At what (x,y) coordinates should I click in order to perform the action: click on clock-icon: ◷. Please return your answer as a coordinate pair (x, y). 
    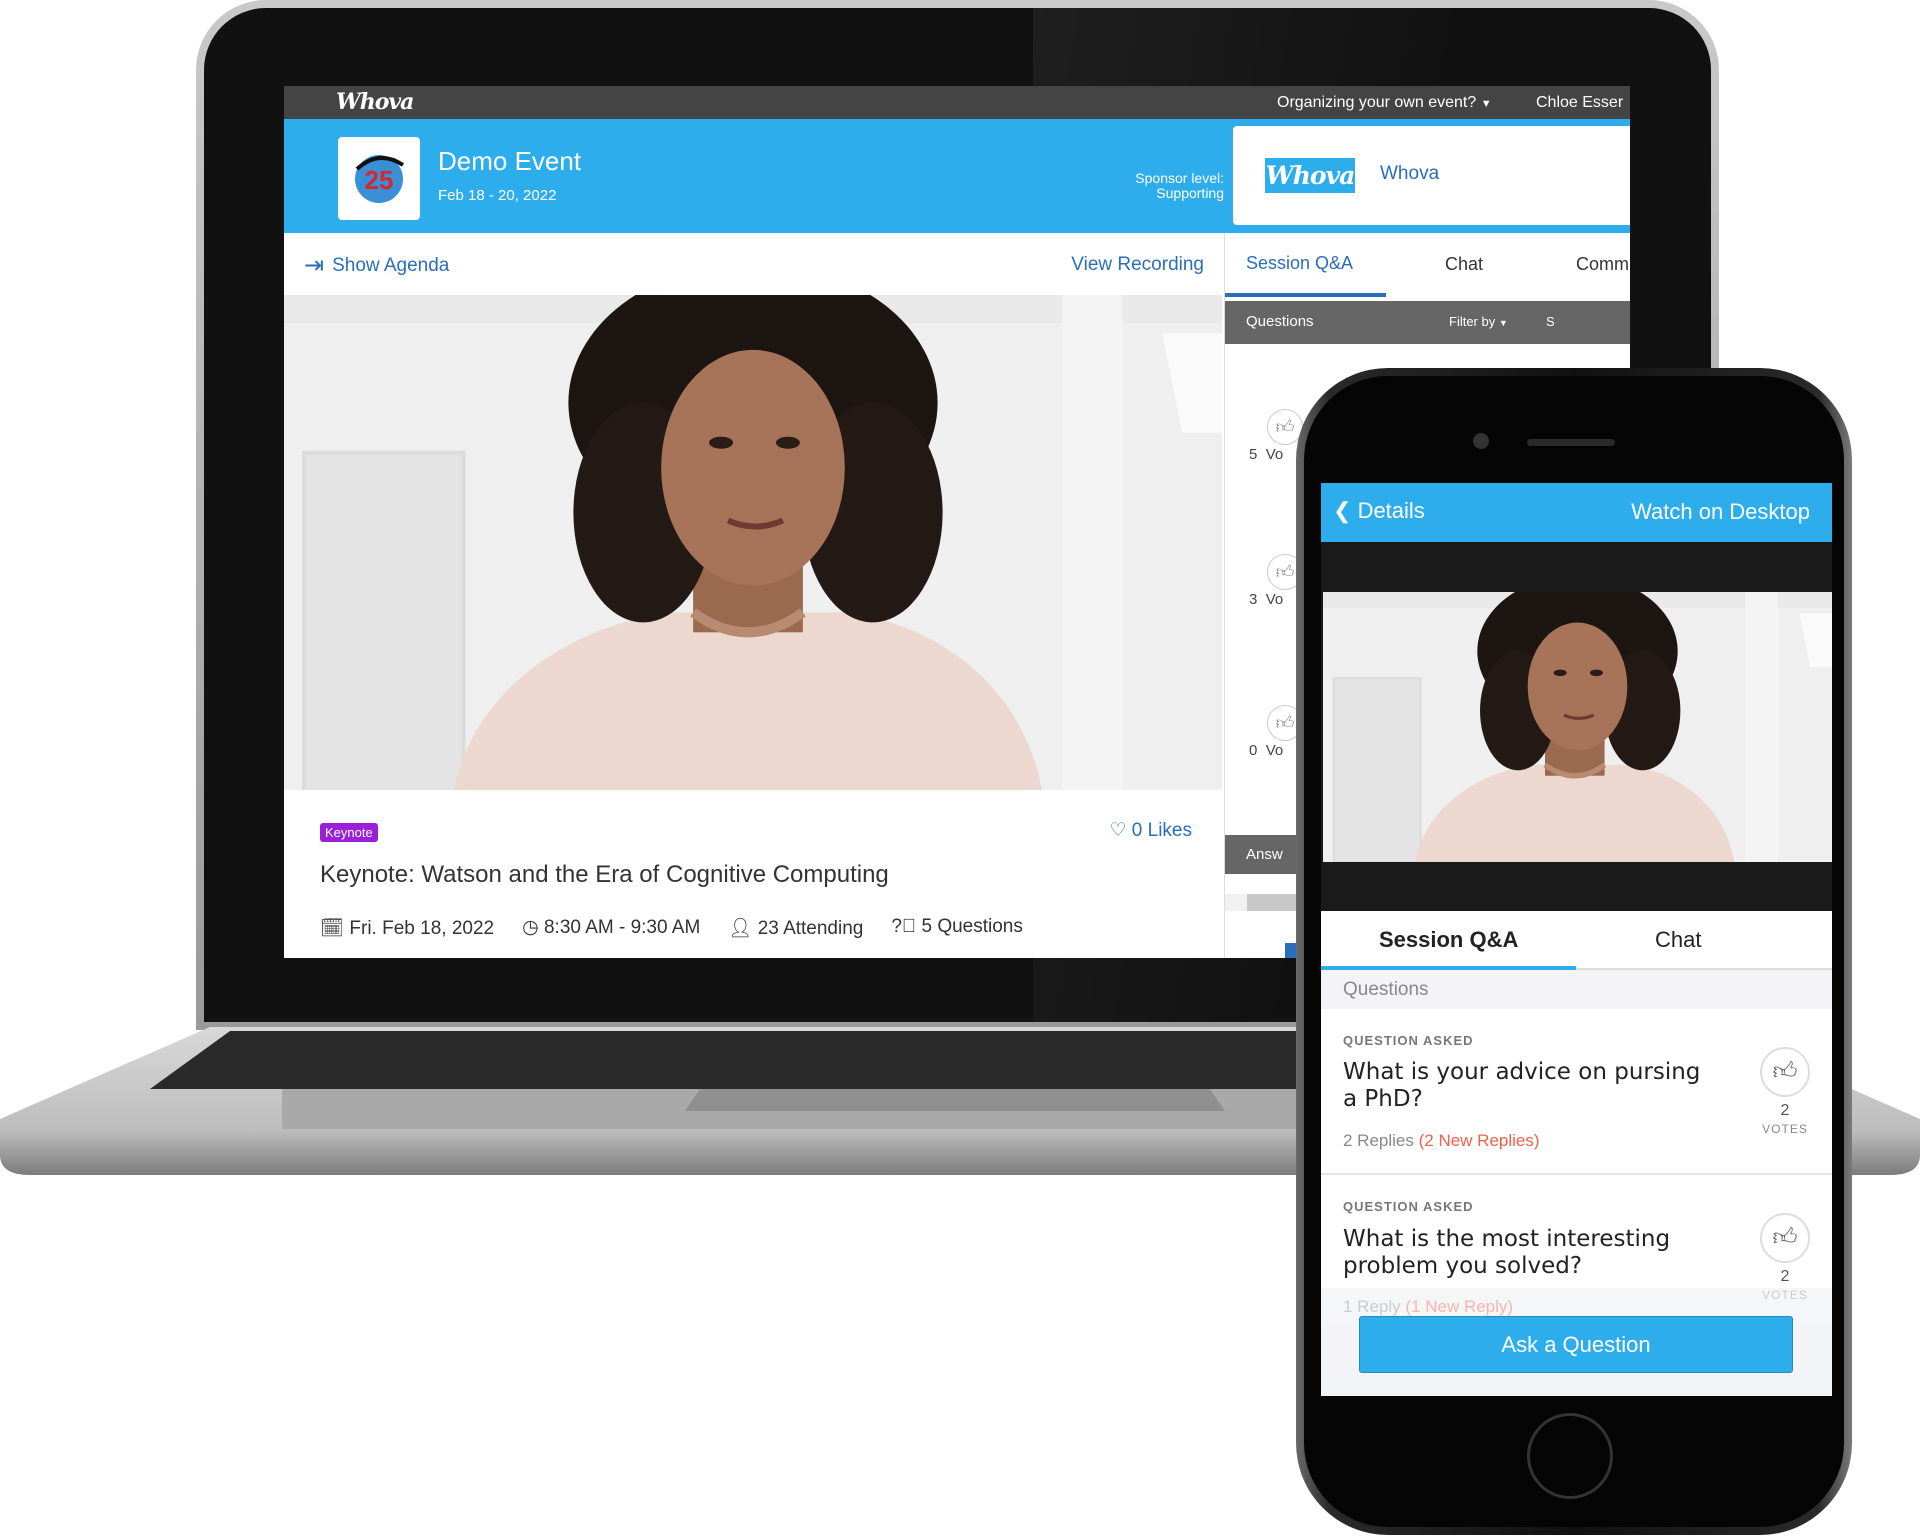
    Looking at the image, I should click on (530, 927).